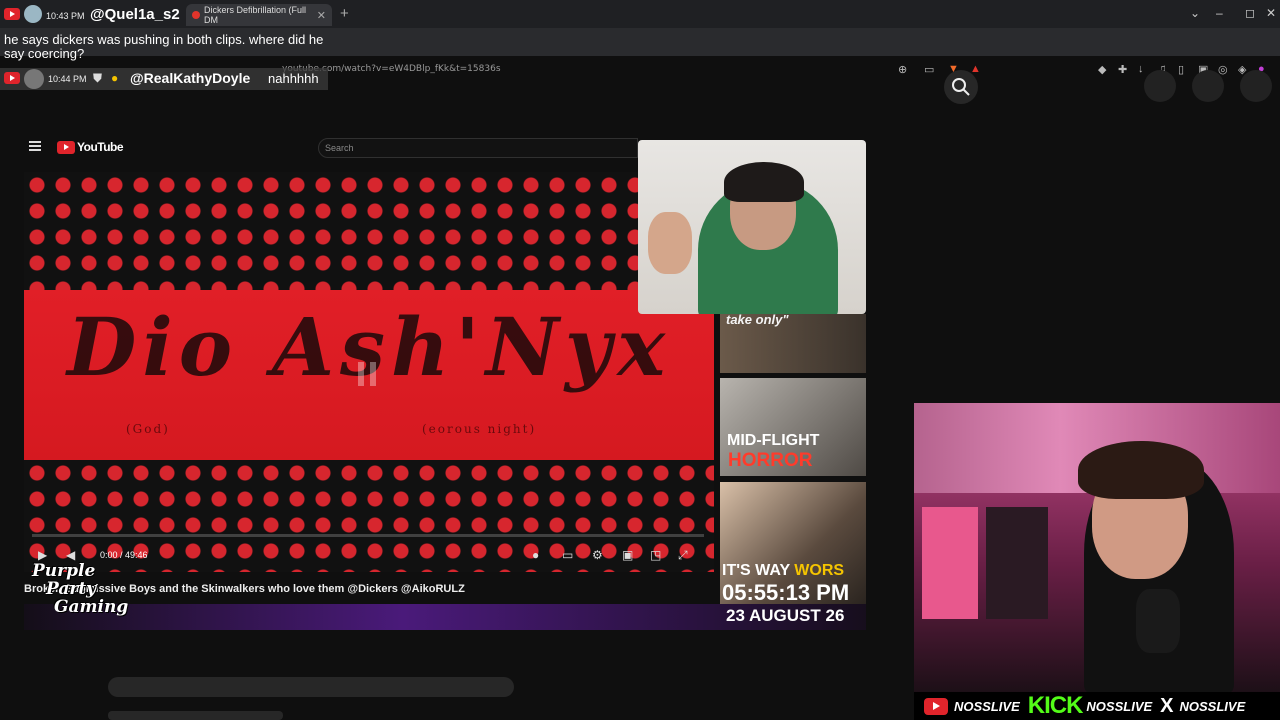  What do you see at coordinates (124, 555) in the screenshot?
I see `video-time: 0:00 / 49:46` at bounding box center [124, 555].